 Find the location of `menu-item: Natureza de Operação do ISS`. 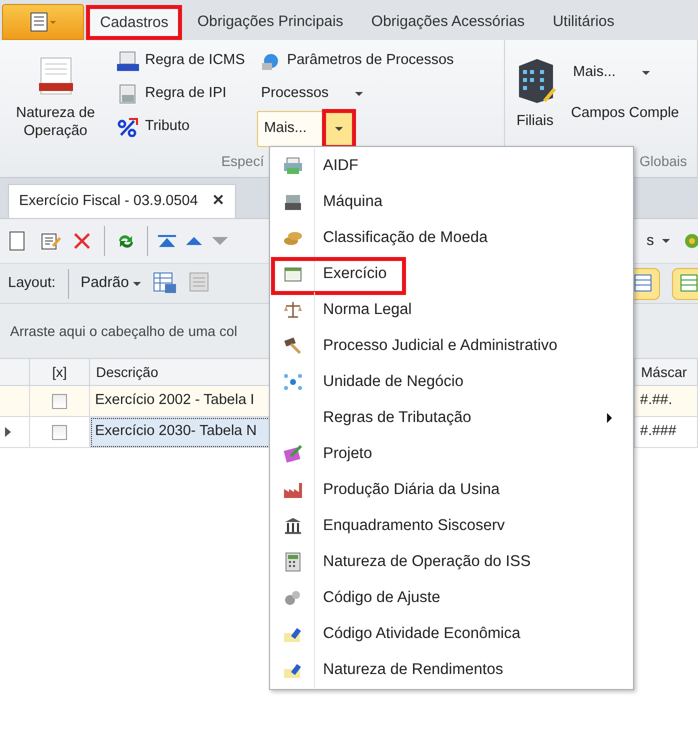

menu-item: Natureza de Operação do ISS is located at coordinates (451, 562).